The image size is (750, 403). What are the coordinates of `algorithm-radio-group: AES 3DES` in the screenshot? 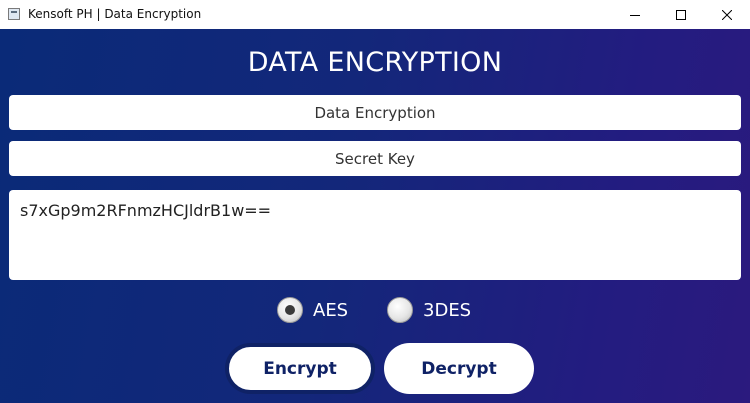 It's located at (375, 310).